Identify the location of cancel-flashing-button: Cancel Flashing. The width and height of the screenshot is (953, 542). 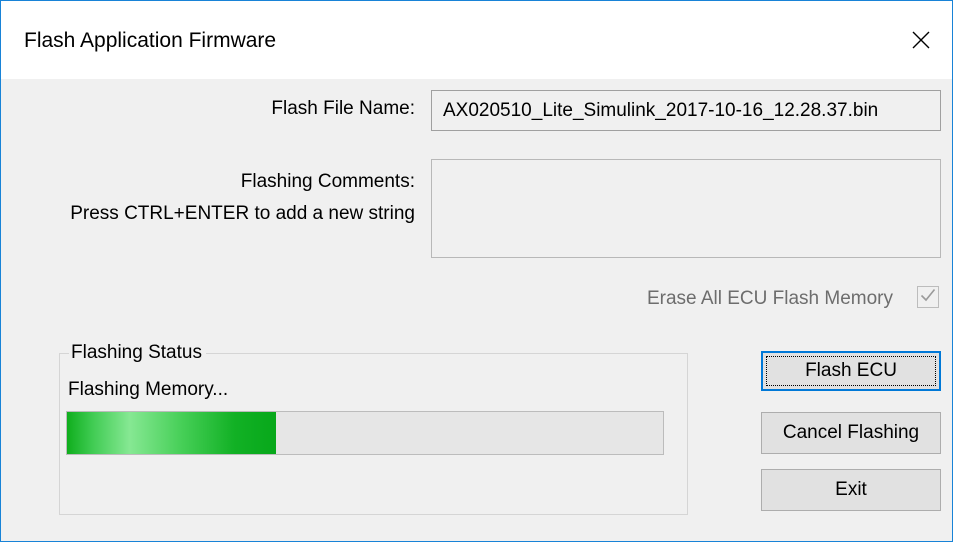
(851, 433).